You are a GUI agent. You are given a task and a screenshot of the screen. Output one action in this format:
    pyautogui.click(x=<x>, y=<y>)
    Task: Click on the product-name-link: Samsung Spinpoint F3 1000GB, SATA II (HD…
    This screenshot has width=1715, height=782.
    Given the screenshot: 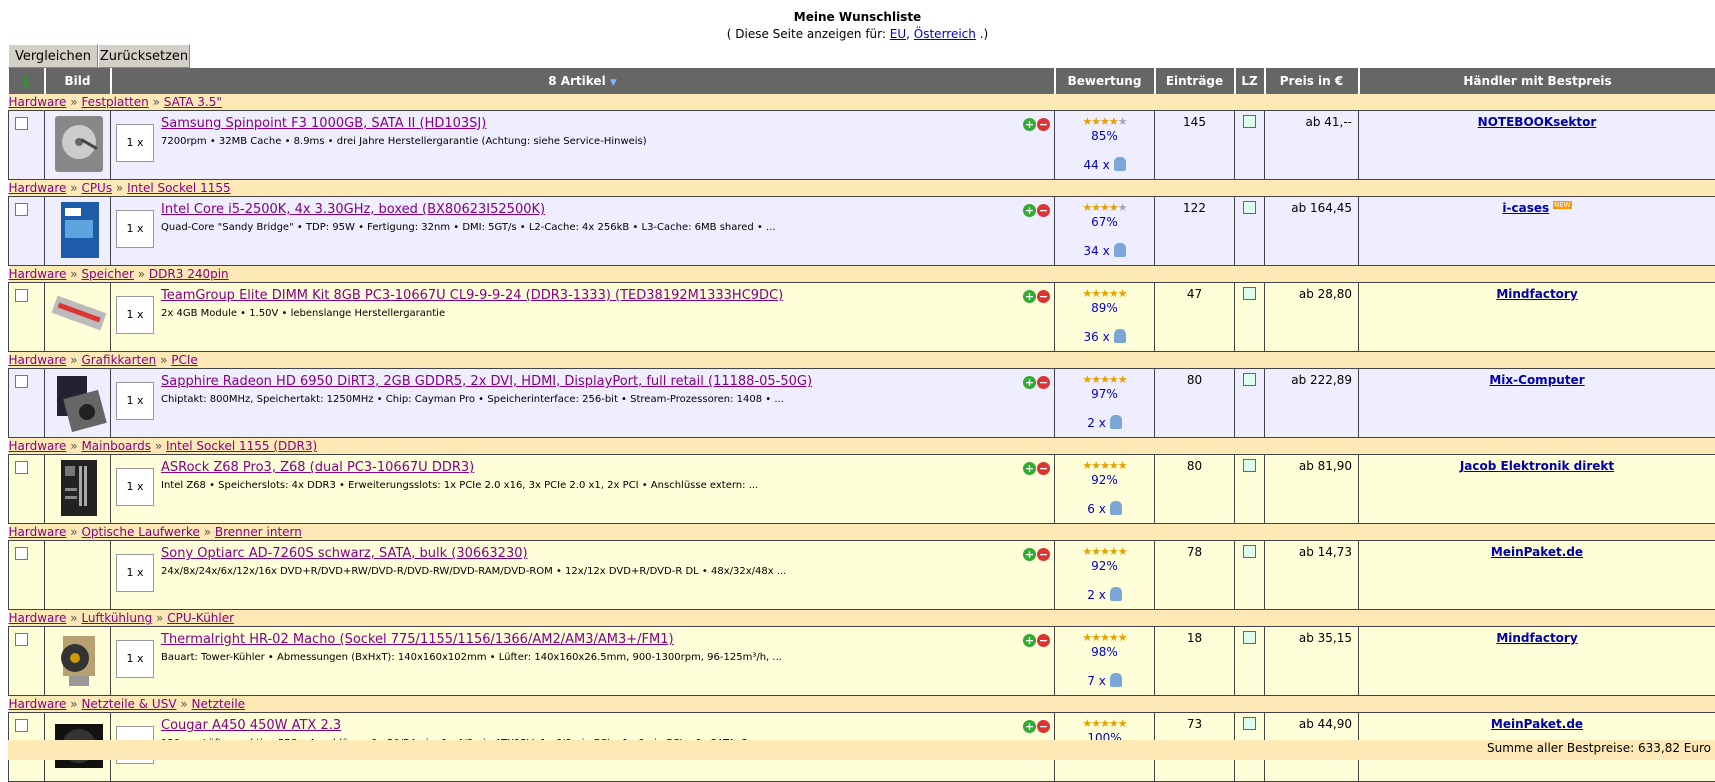 What is the action you would take?
    pyautogui.click(x=607, y=123)
    